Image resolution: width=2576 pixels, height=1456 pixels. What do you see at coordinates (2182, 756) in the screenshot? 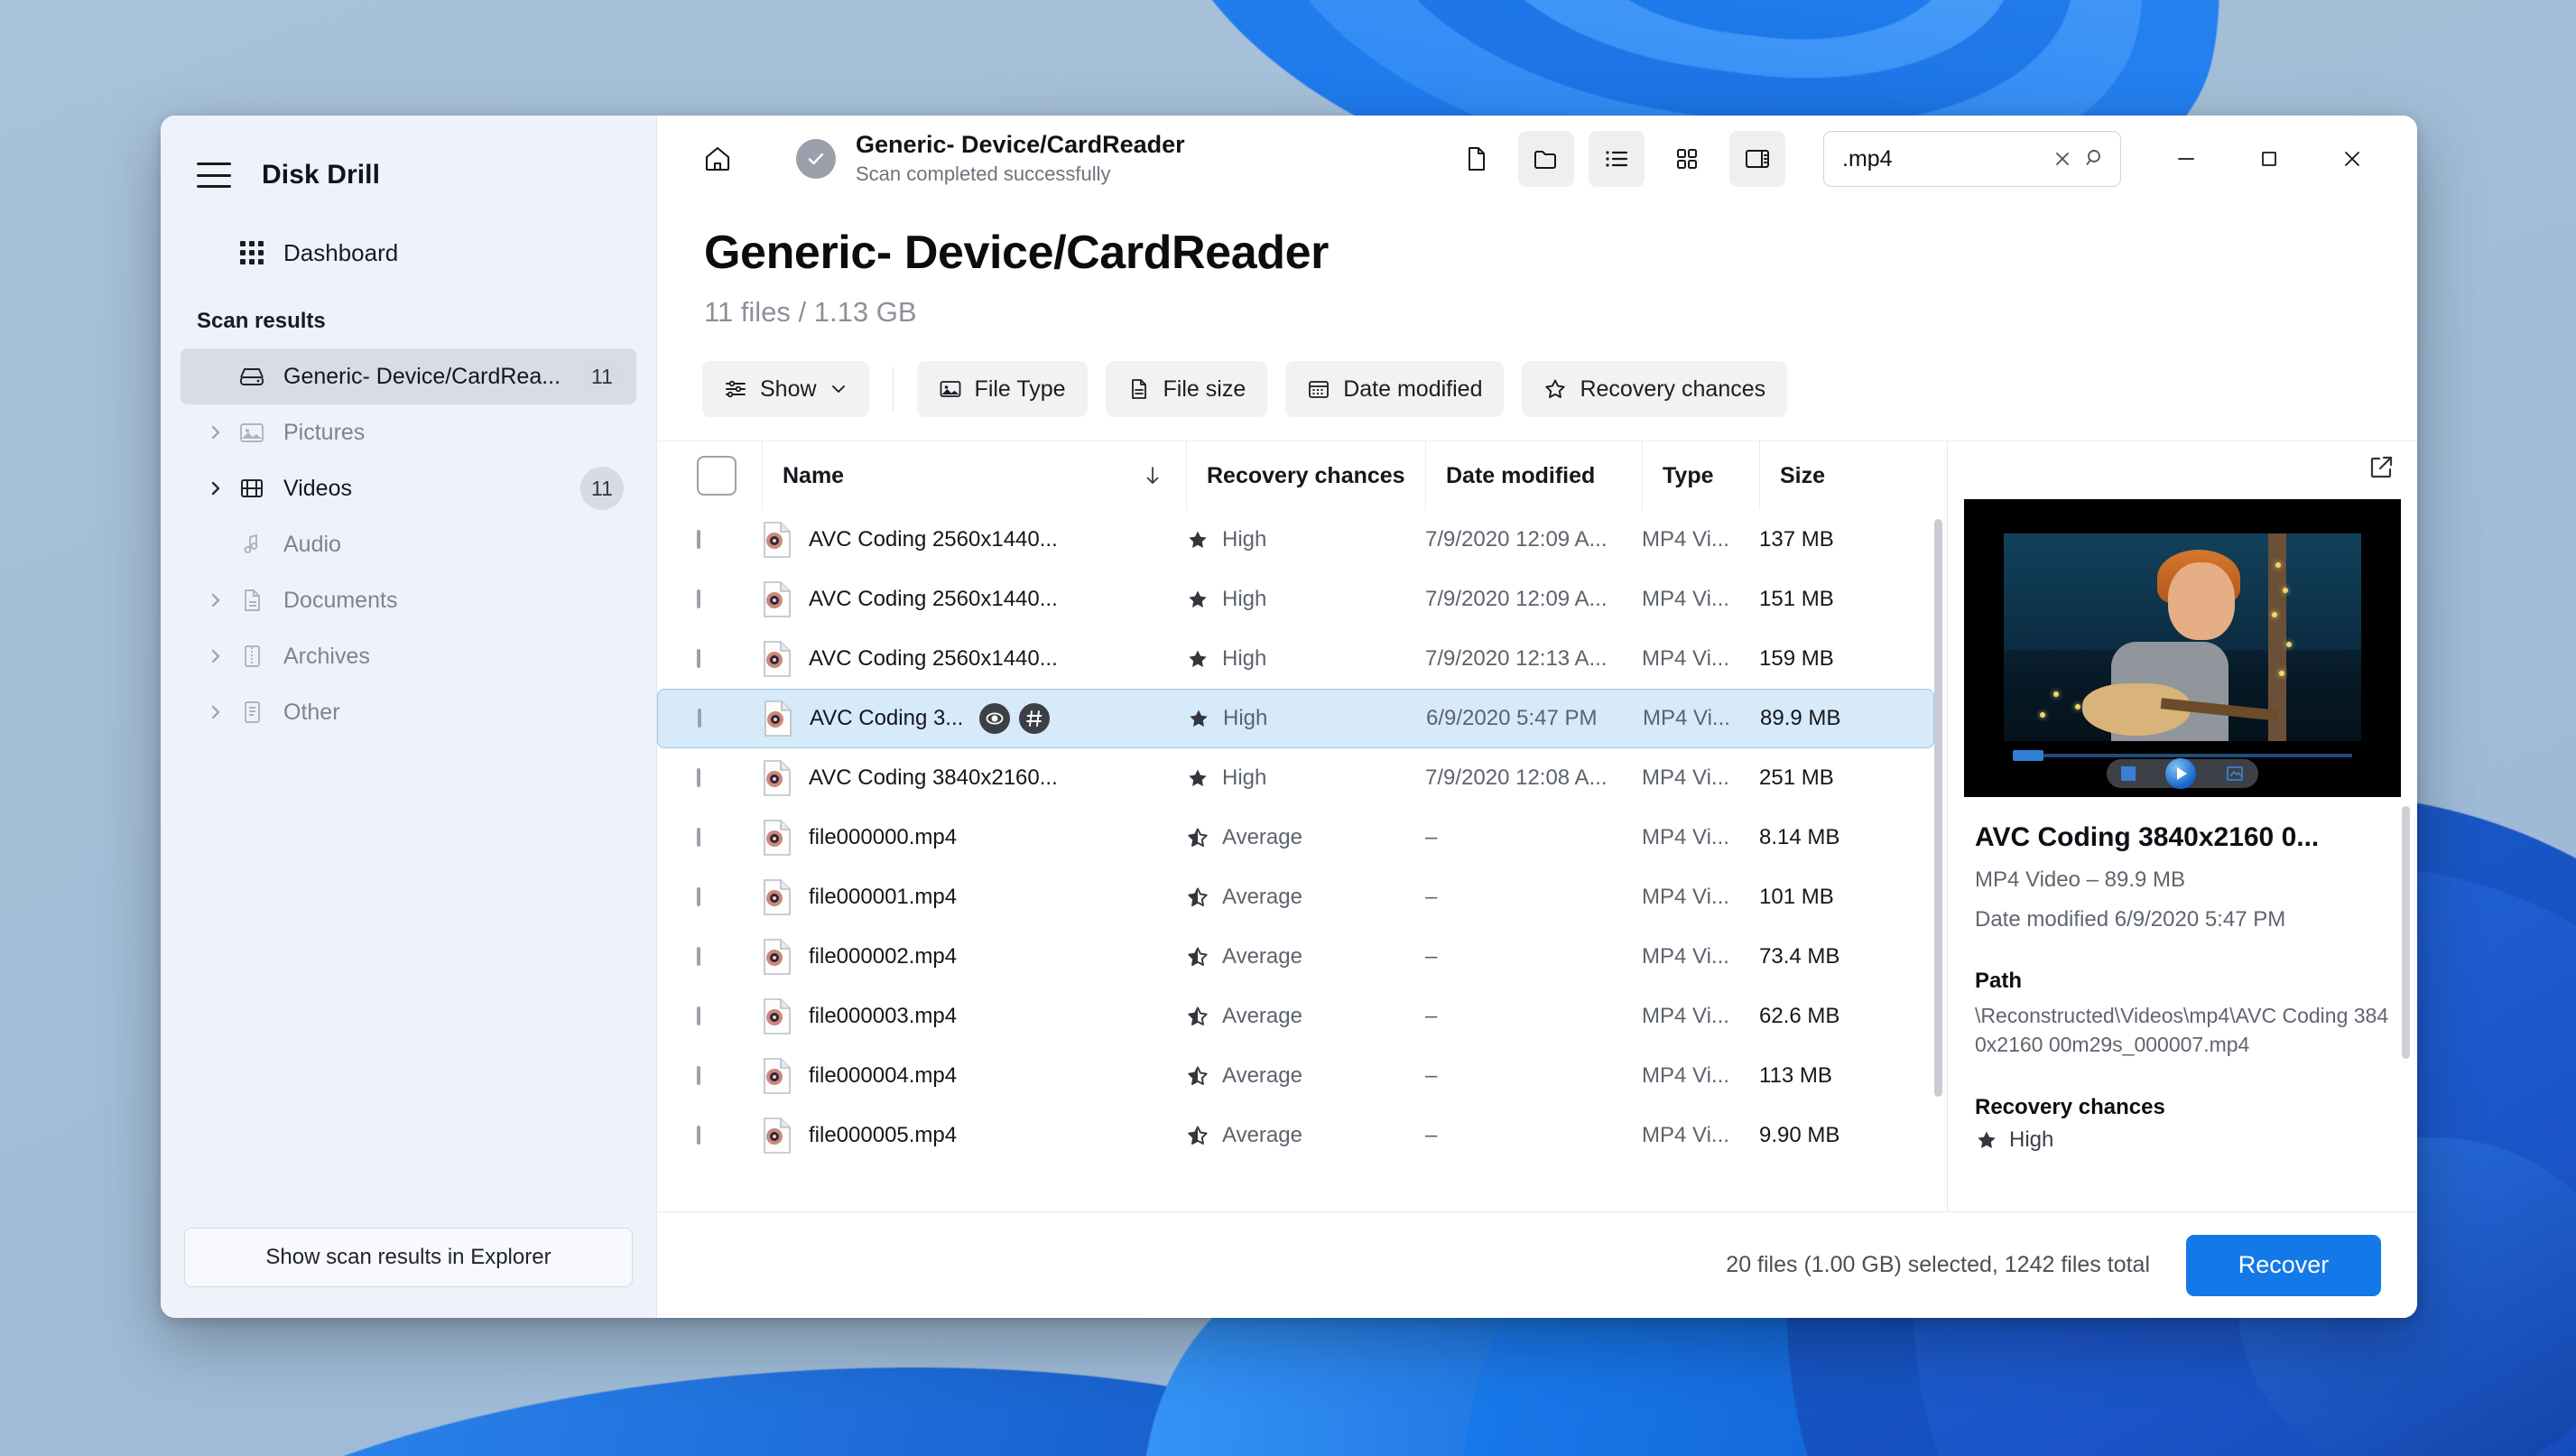
I see `video-seek-bar` at bounding box center [2182, 756].